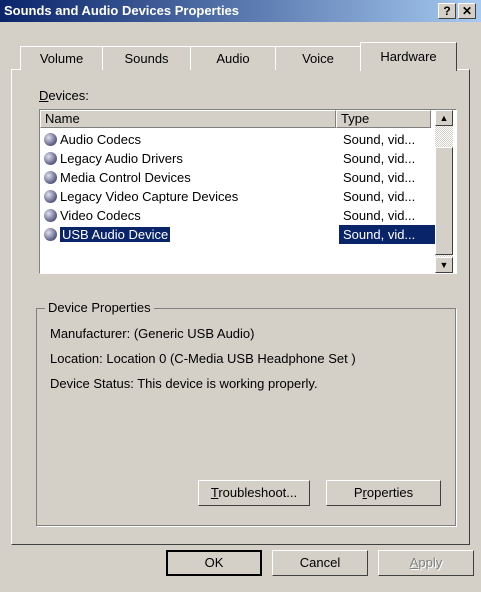  I want to click on ok-button: OK, so click(214, 563).